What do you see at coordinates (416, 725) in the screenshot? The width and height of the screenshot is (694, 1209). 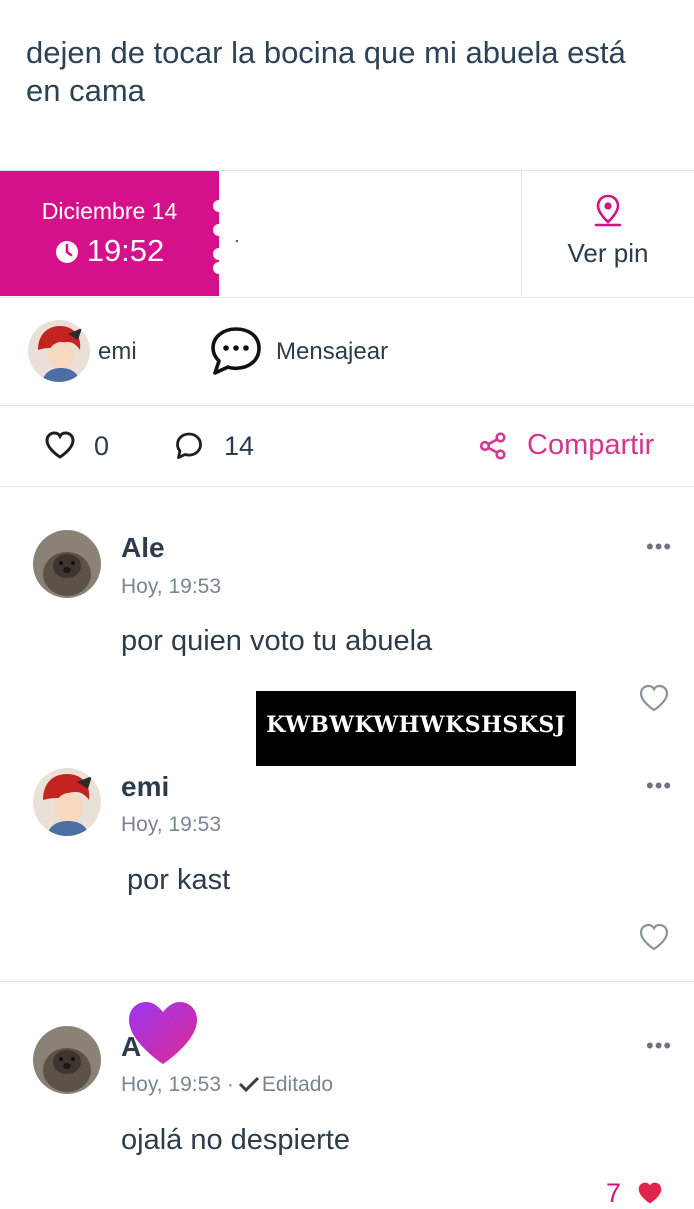 I see `caption-text: KWBWKWHWKSHSKSJ` at bounding box center [416, 725].